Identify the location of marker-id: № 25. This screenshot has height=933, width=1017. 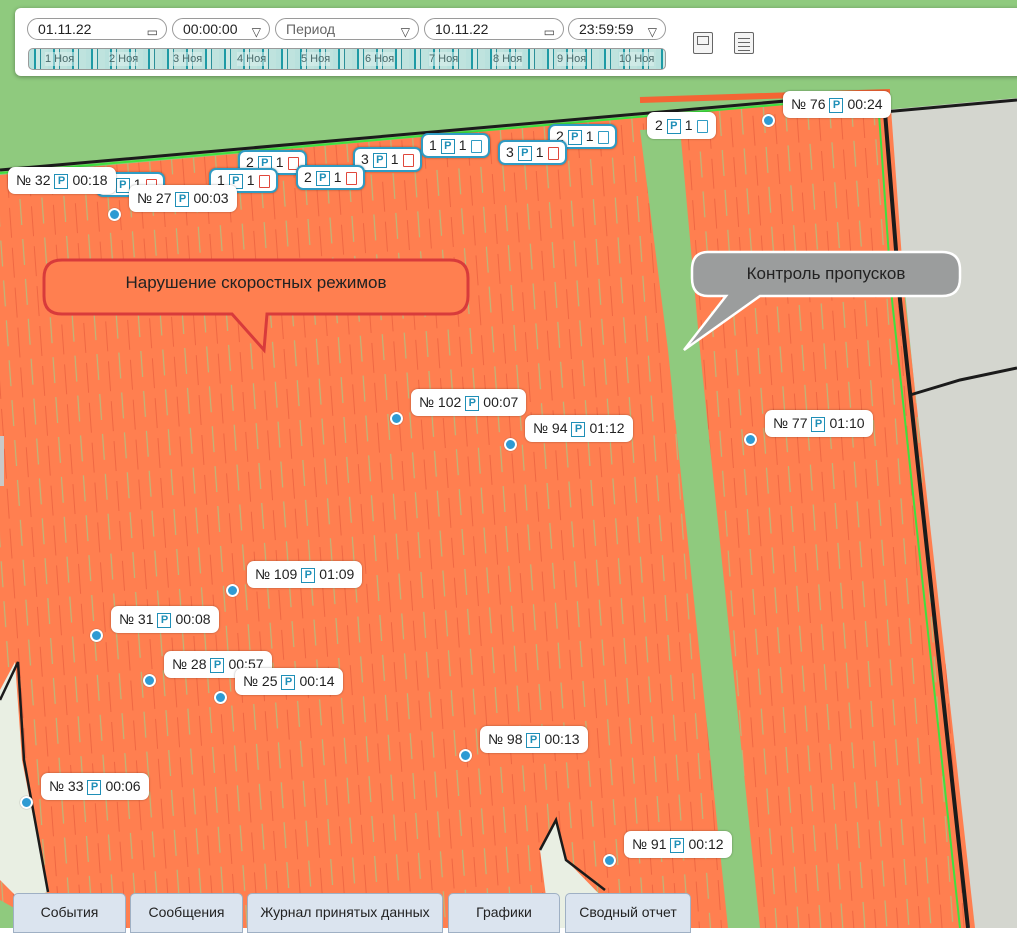
(260, 681).